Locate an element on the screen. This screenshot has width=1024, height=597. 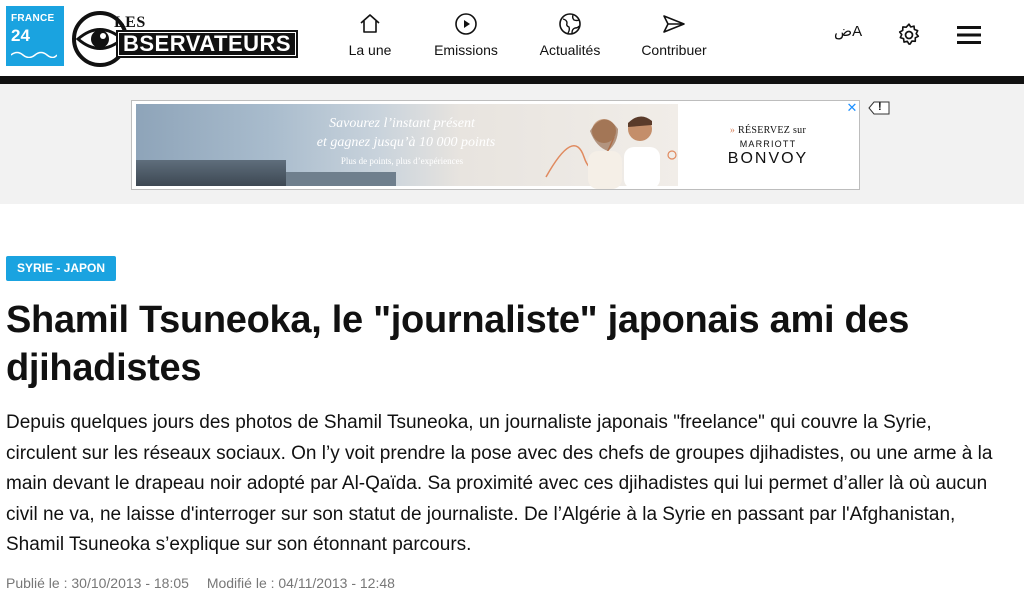
hamburger-icon is located at coordinates (969, 35).